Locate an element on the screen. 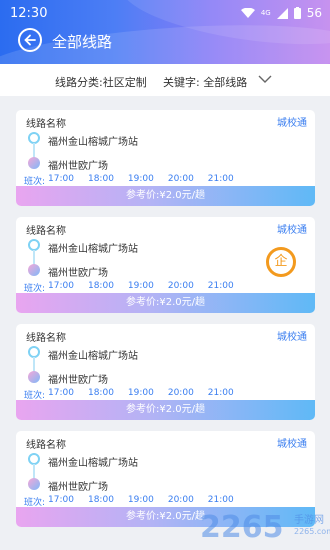 The width and height of the screenshot is (330, 550). page-title: 全部线路 is located at coordinates (82, 42).